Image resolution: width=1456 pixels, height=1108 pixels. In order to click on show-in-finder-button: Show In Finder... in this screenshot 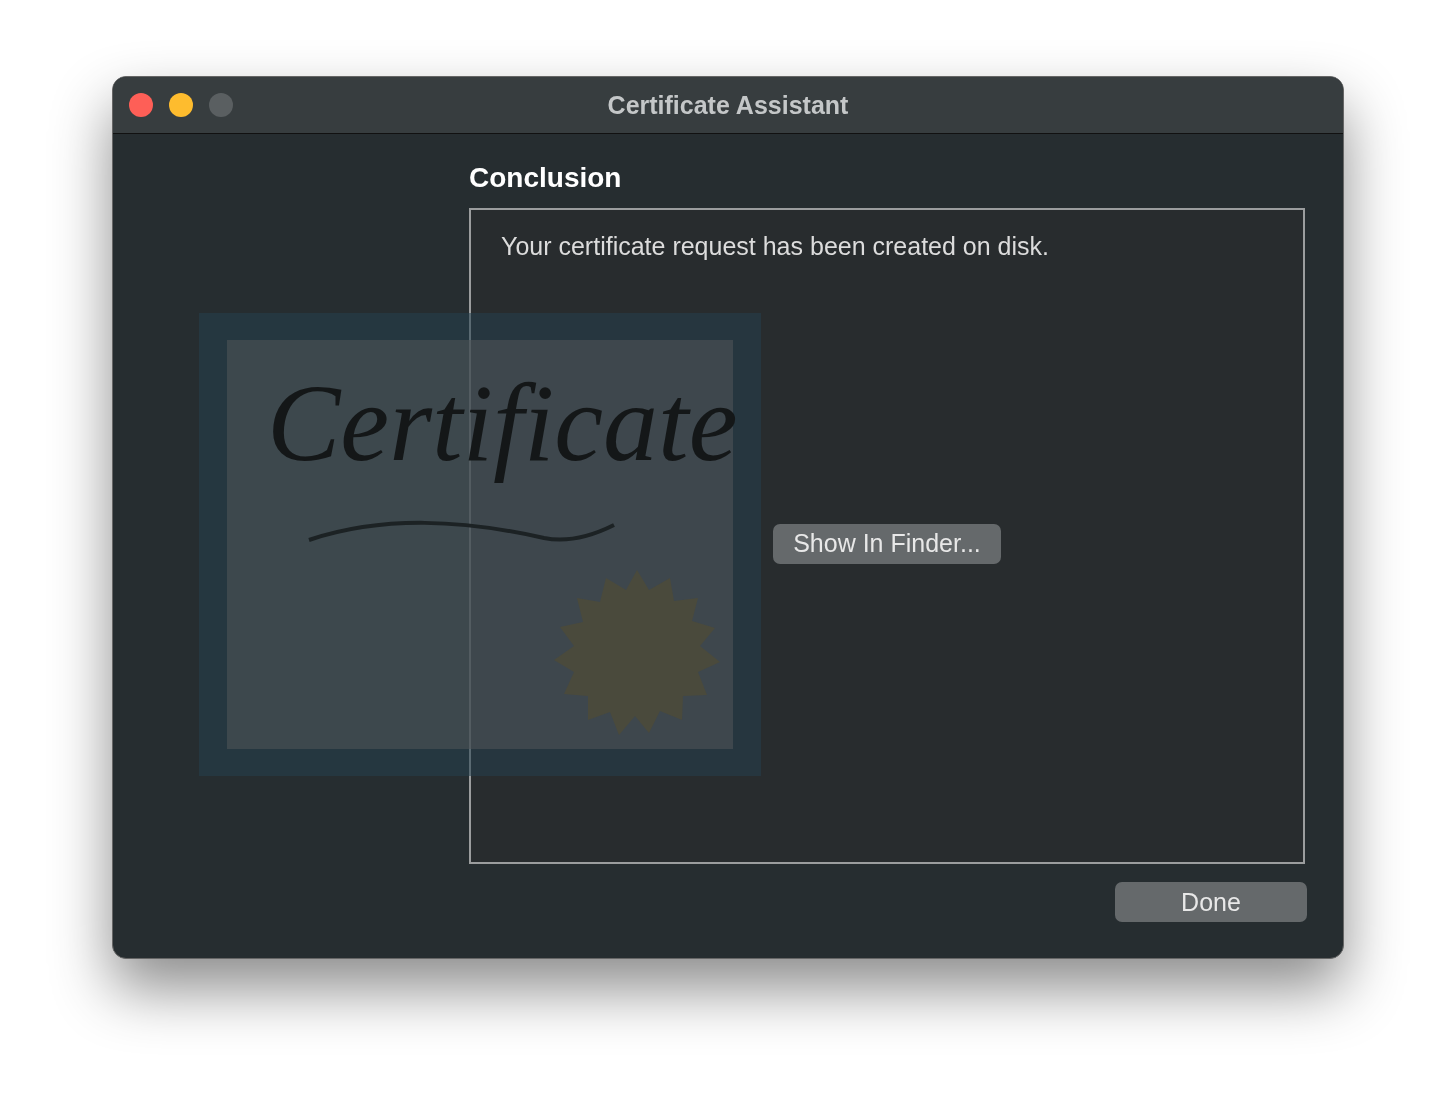, I will do `click(887, 543)`.